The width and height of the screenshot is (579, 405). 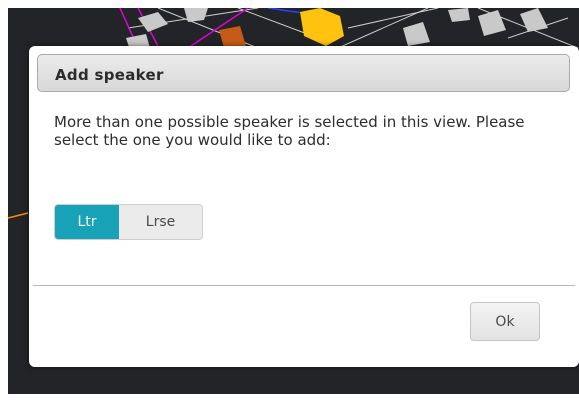 I want to click on speaker-choice-toggle: Ltr Lrse, so click(x=128, y=222).